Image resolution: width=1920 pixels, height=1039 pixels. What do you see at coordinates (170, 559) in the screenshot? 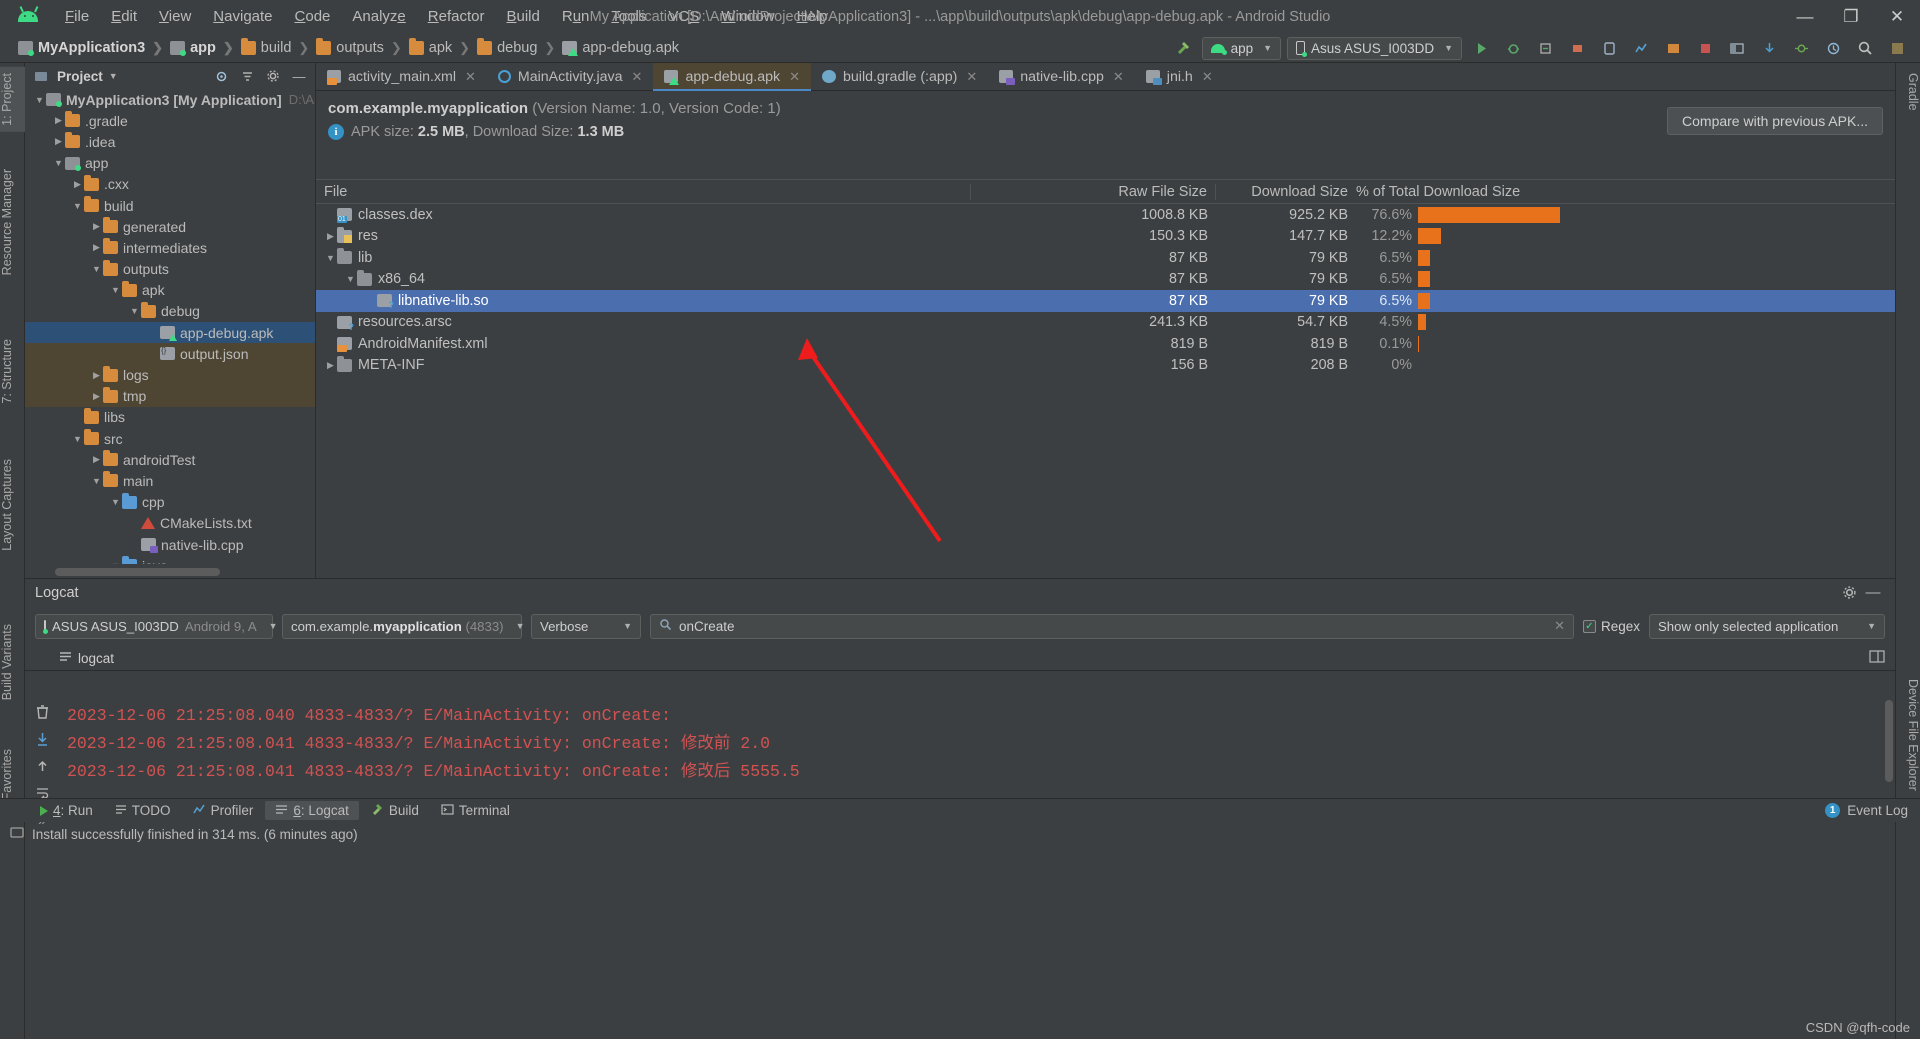
I see `project-tree-item: ▼ java` at bounding box center [170, 559].